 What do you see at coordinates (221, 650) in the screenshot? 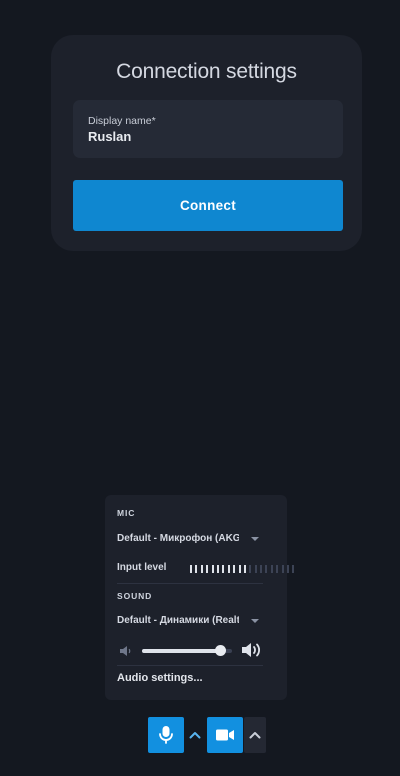
I see `volume-slider-thumb` at bounding box center [221, 650].